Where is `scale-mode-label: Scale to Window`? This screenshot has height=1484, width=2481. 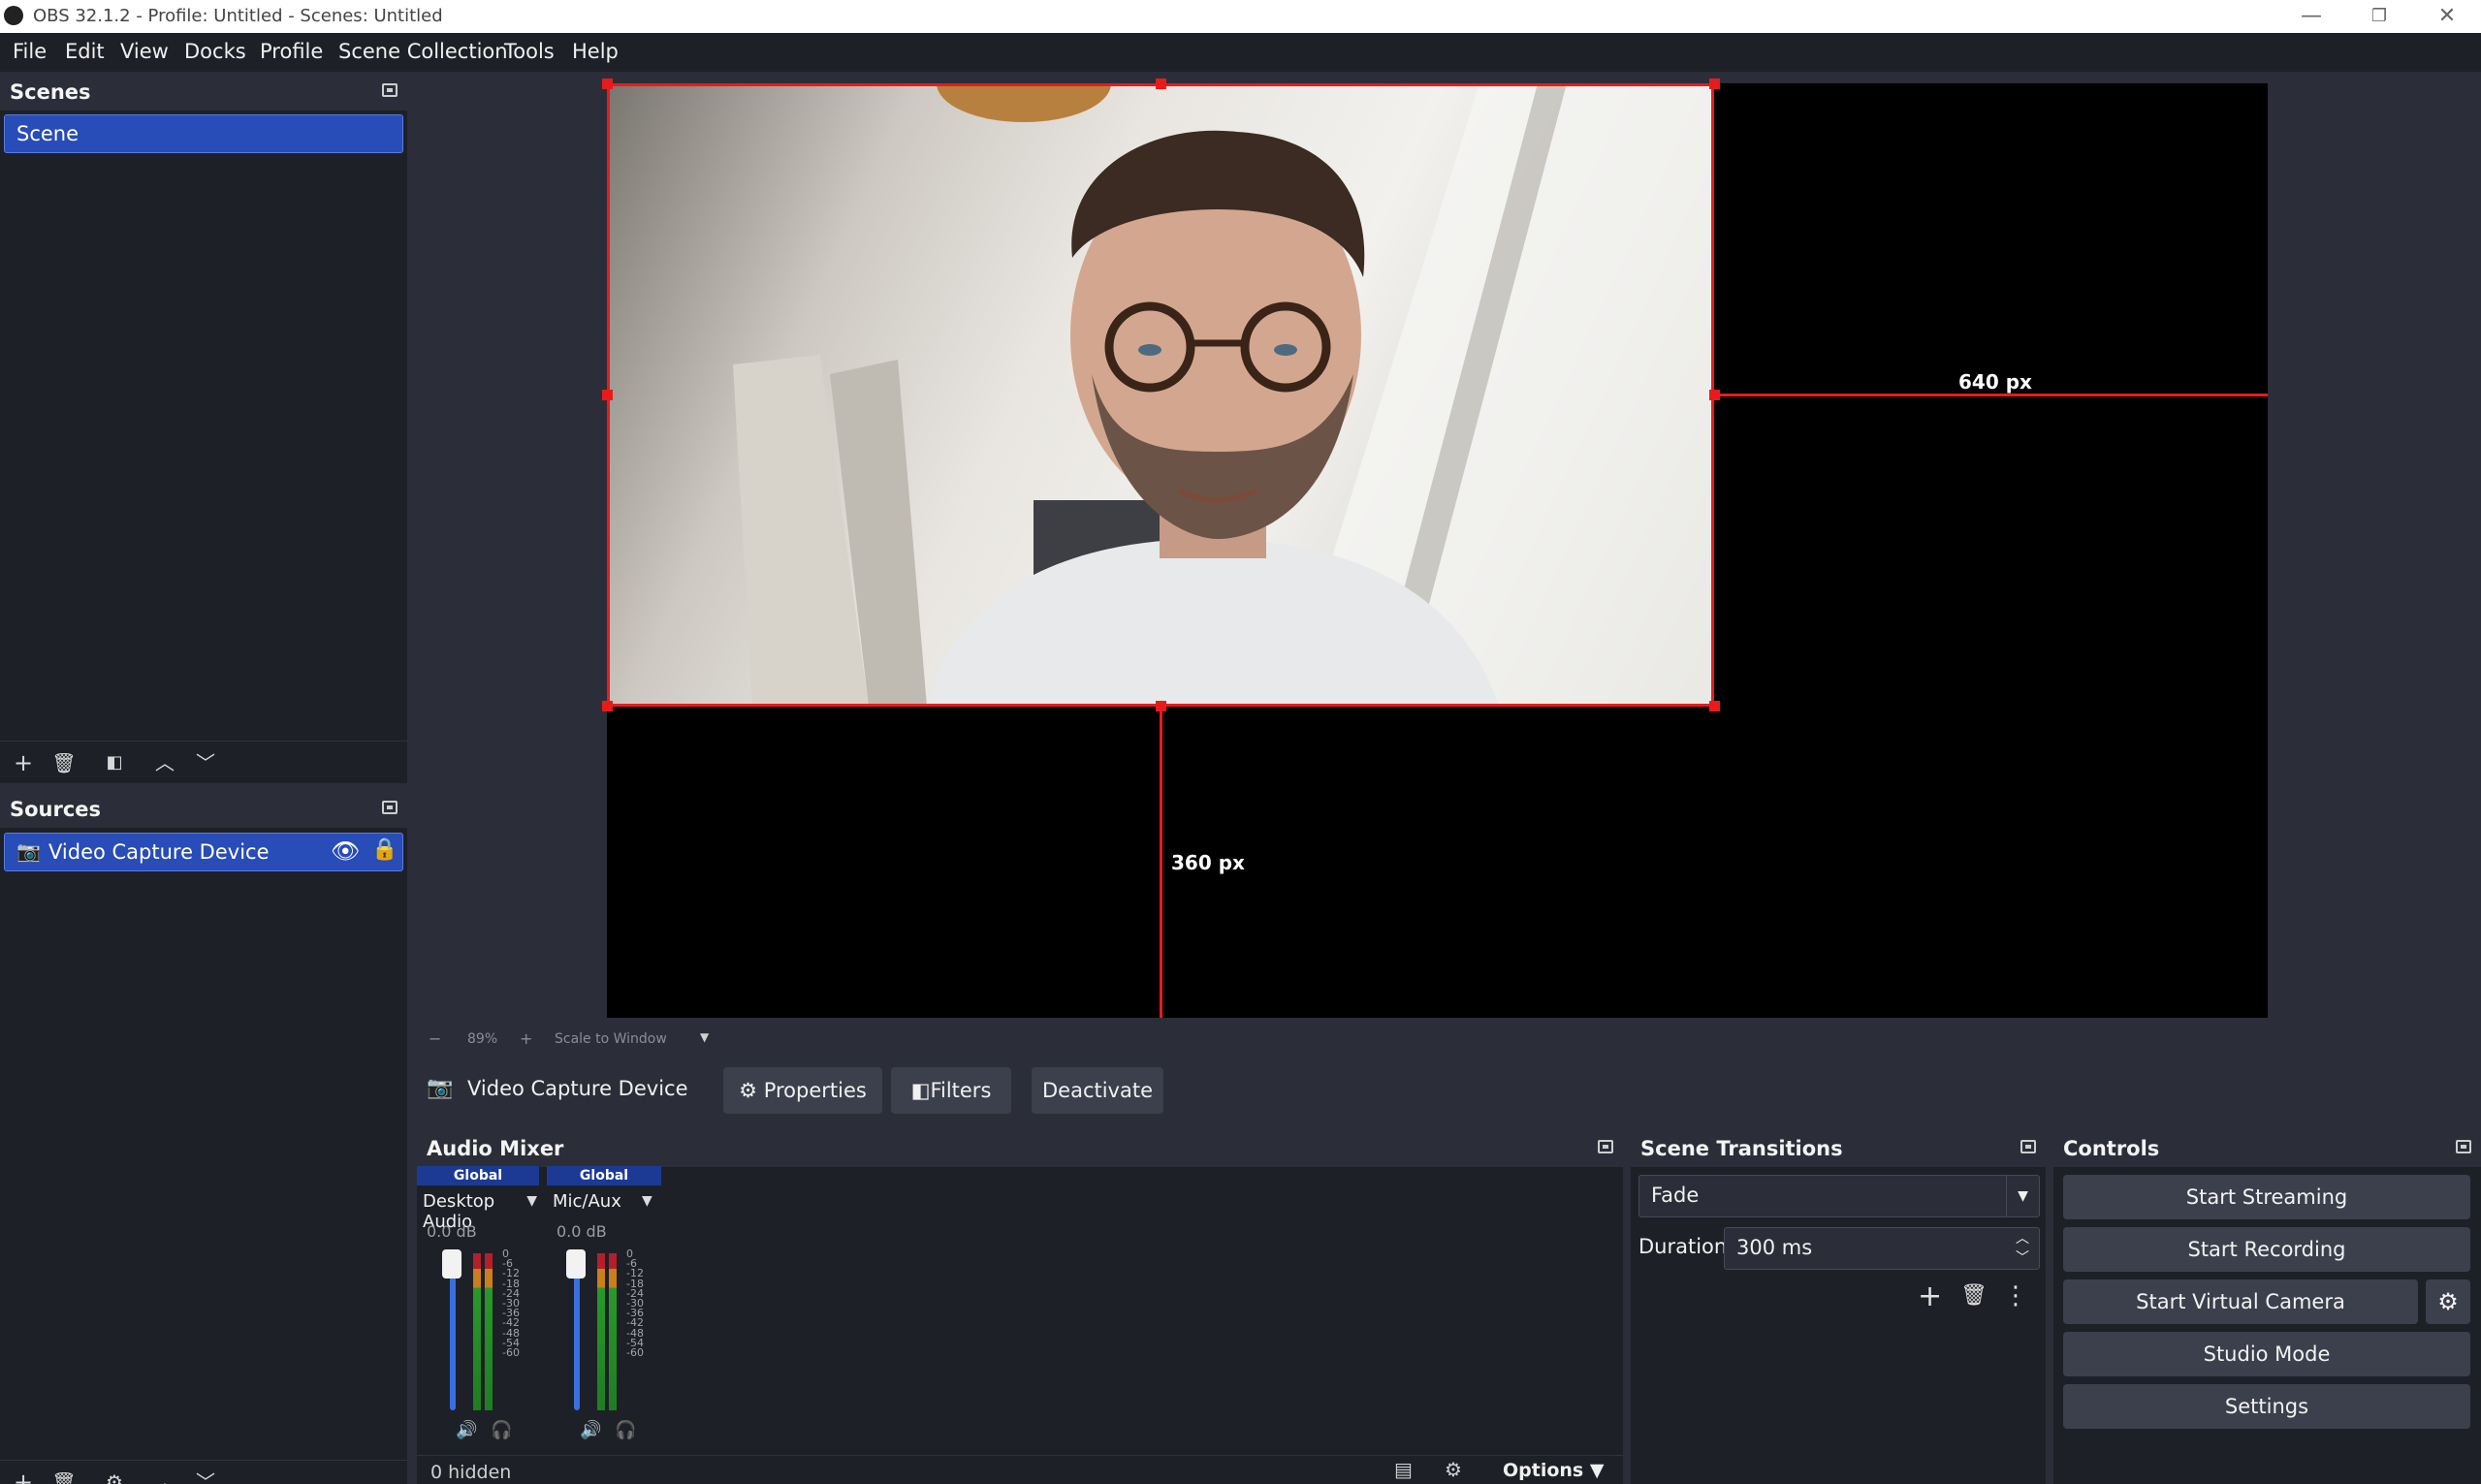 scale-mode-label: Scale to Window is located at coordinates (611, 1039).